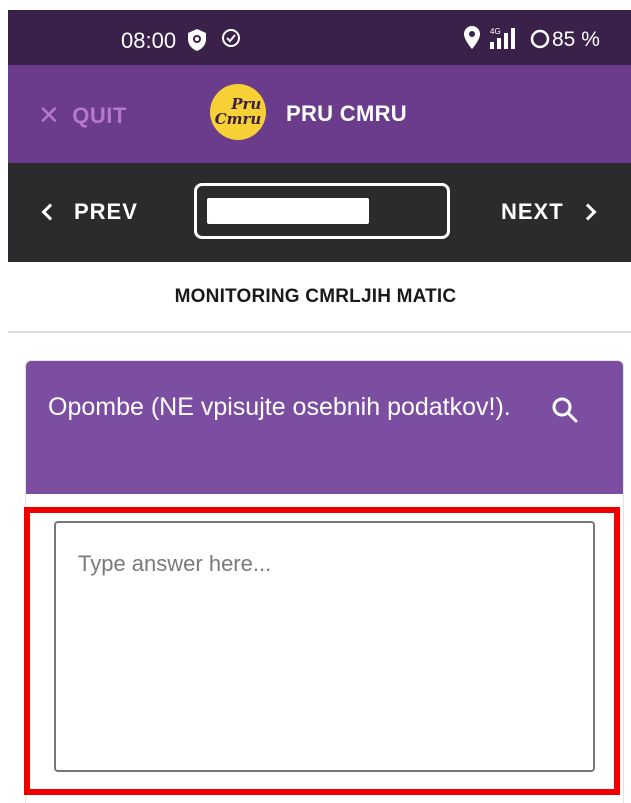 This screenshot has height=803, width=631. I want to click on record-redacted, so click(288, 211).